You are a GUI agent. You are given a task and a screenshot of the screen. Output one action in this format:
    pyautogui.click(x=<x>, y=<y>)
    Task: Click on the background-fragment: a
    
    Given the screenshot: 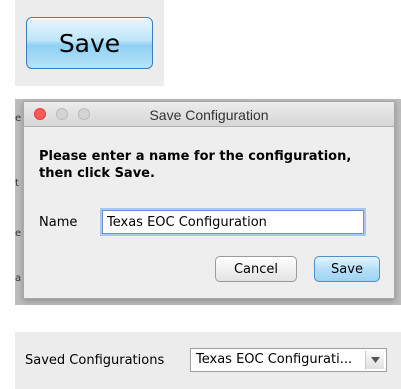 What is the action you would take?
    pyautogui.click(x=18, y=278)
    